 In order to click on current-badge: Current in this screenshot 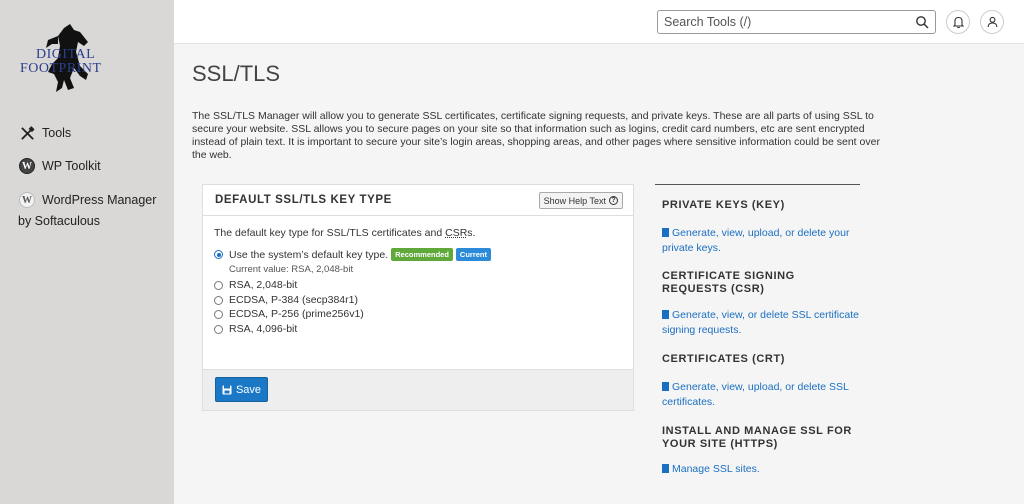, I will do `click(473, 254)`.